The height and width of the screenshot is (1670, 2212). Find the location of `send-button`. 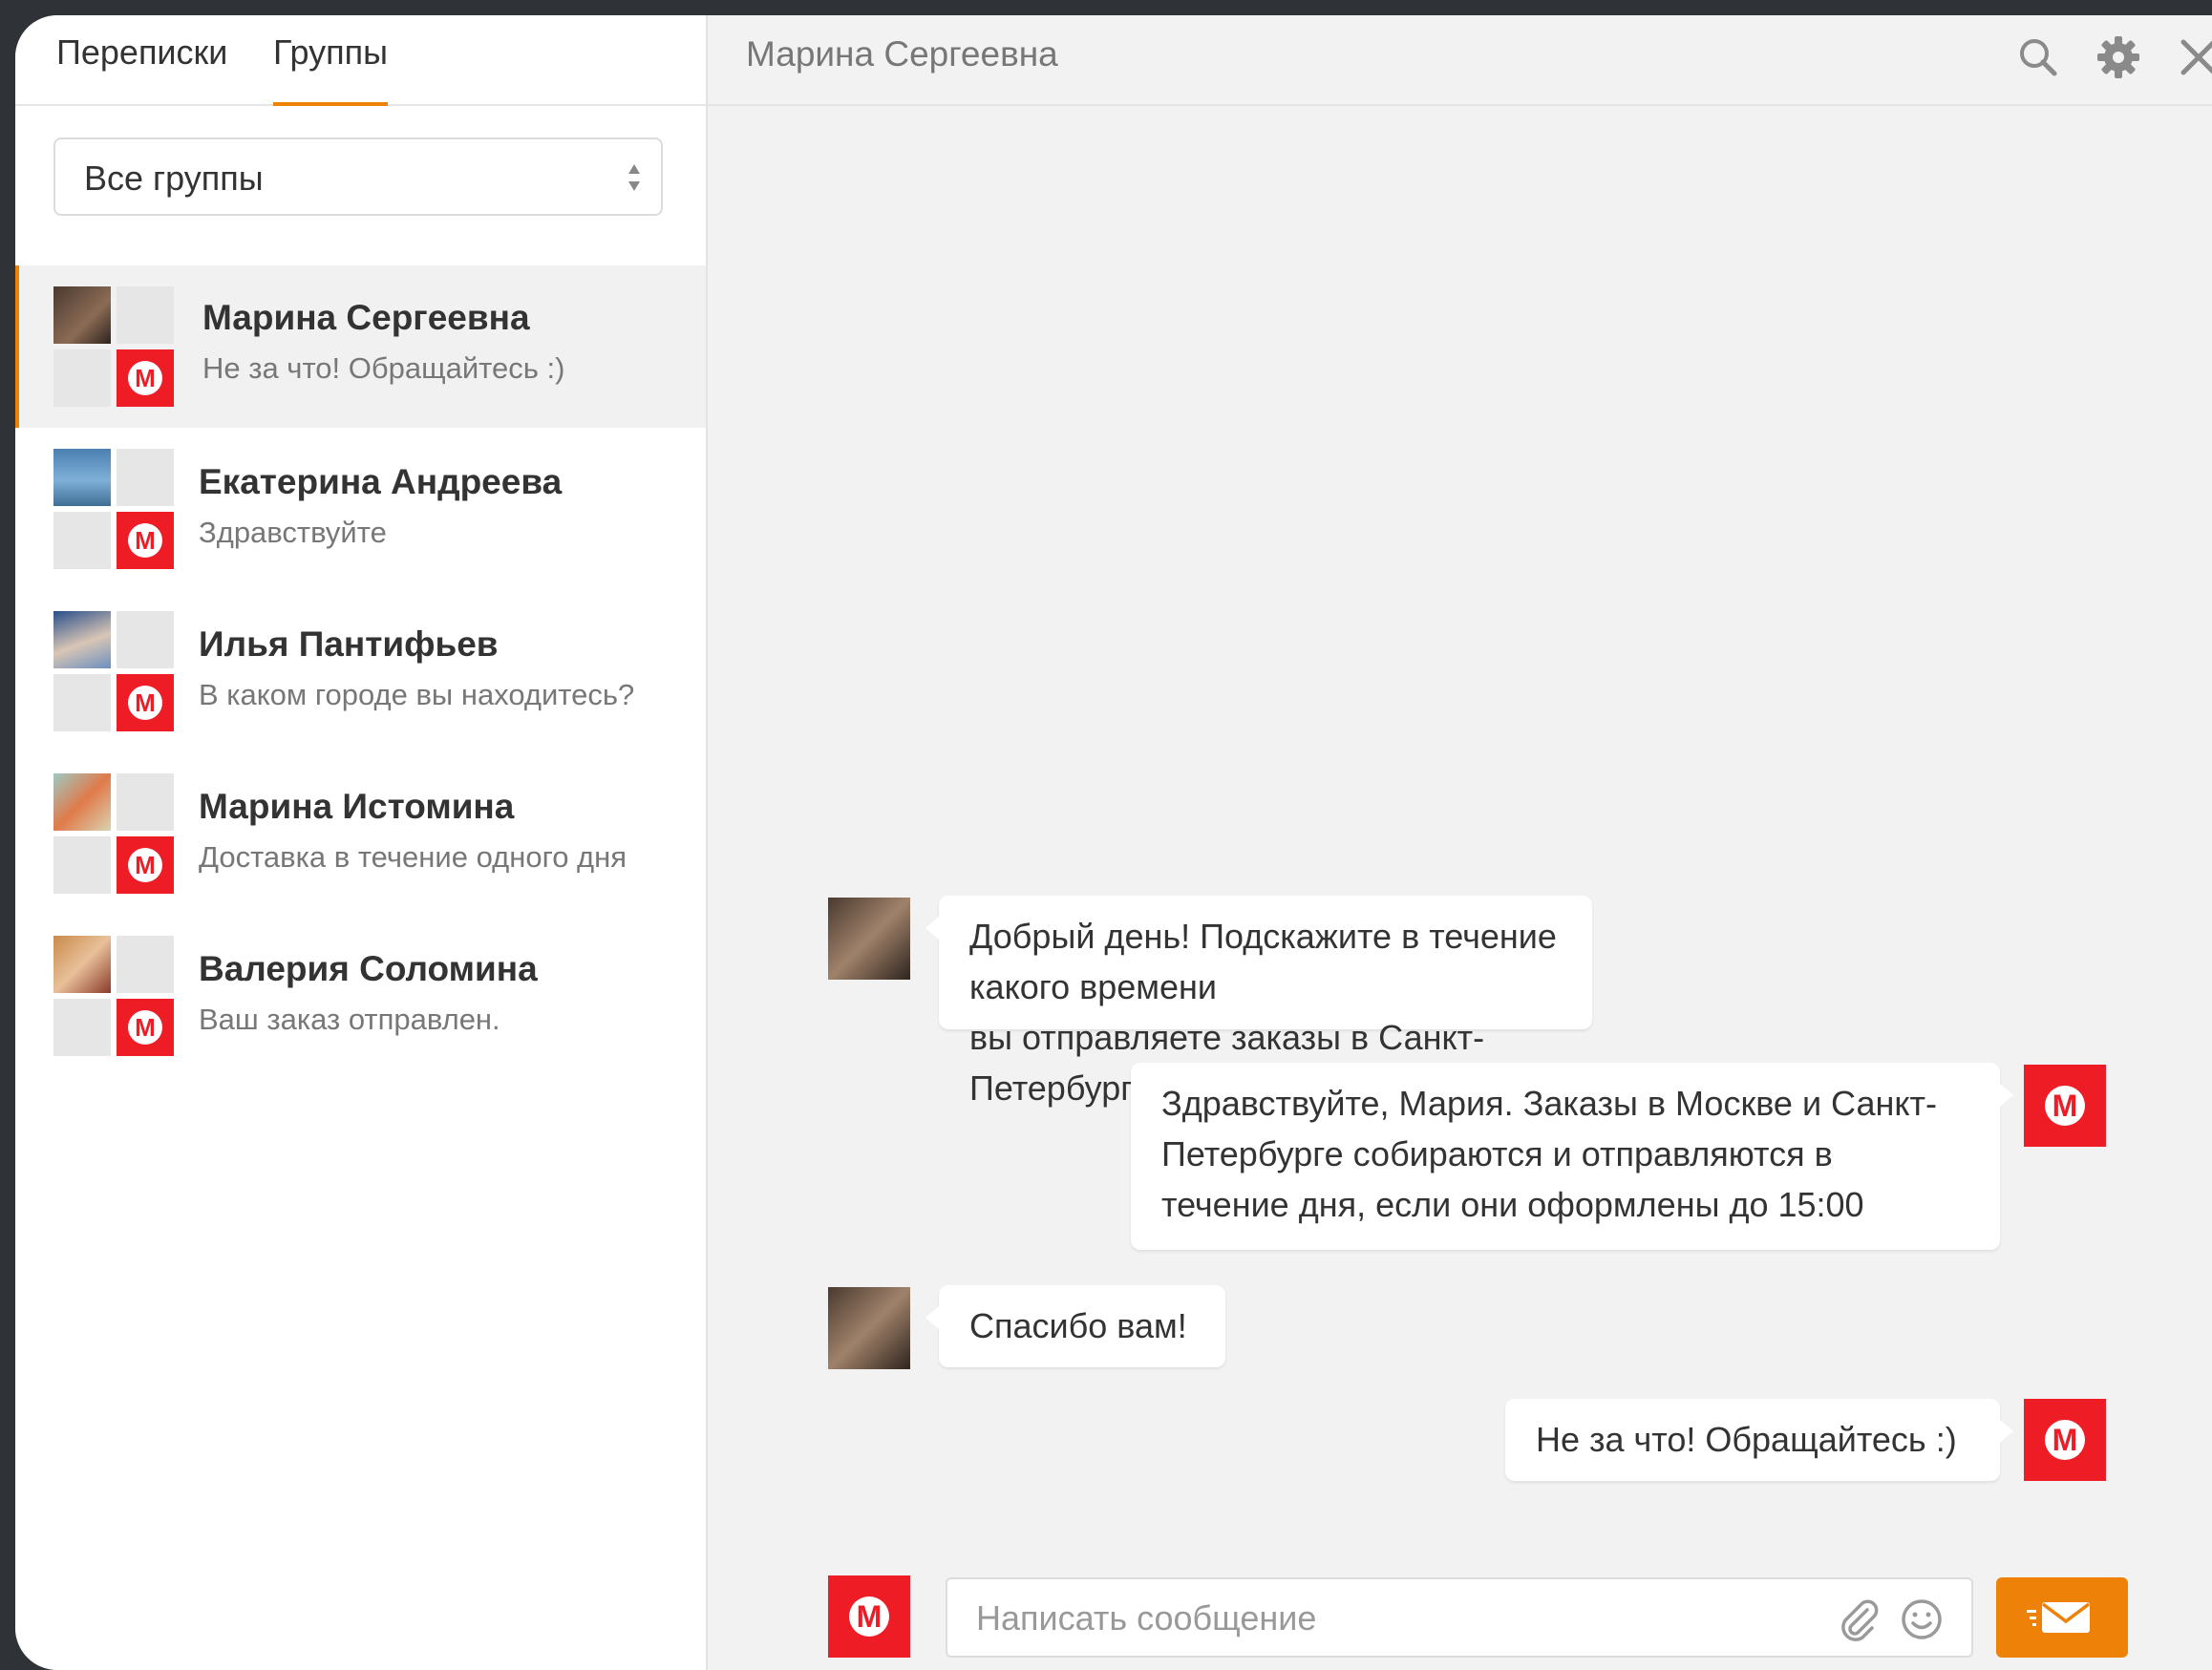

send-button is located at coordinates (2062, 1617).